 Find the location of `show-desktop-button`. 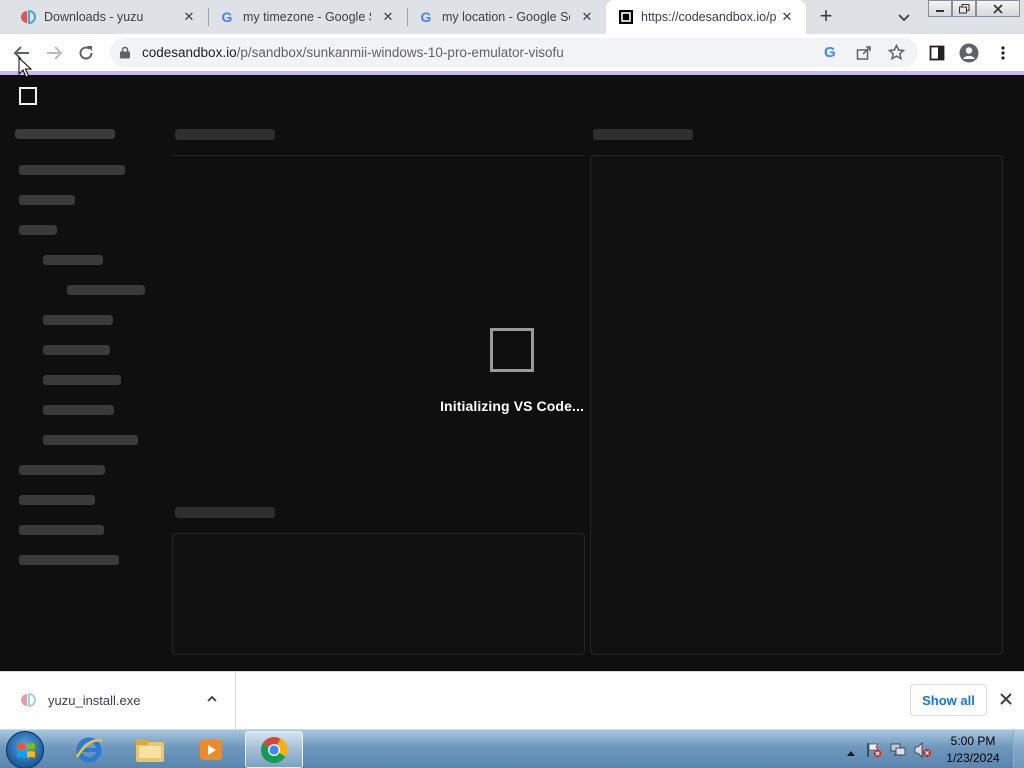

show-desktop-button is located at coordinates (1018, 749).